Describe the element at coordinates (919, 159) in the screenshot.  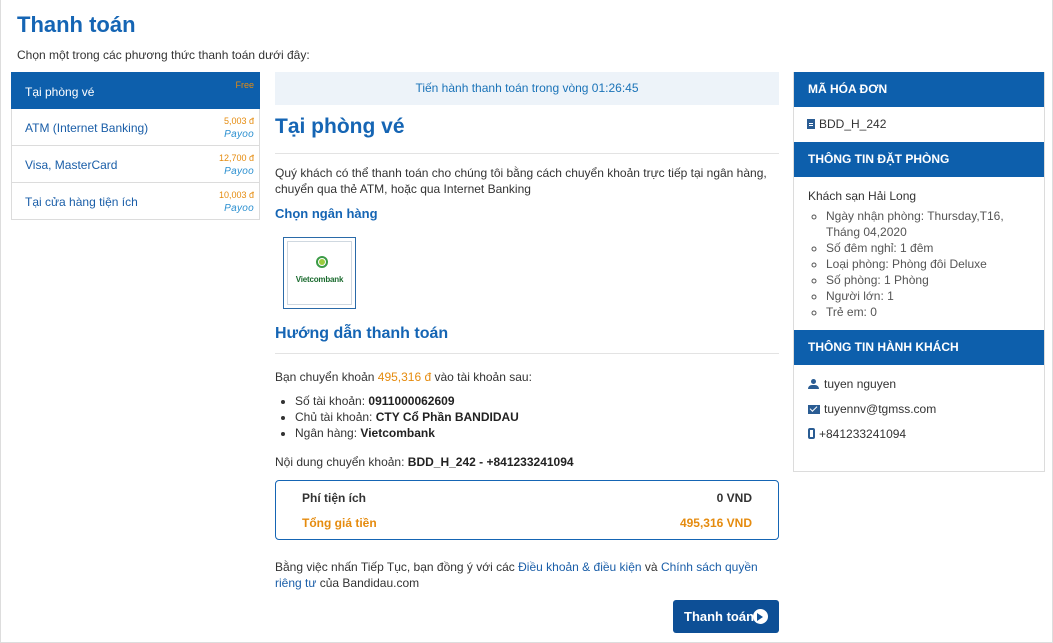
I see `booking-info-header: THÔNG TIN ĐẶT PHÒNG` at that location.